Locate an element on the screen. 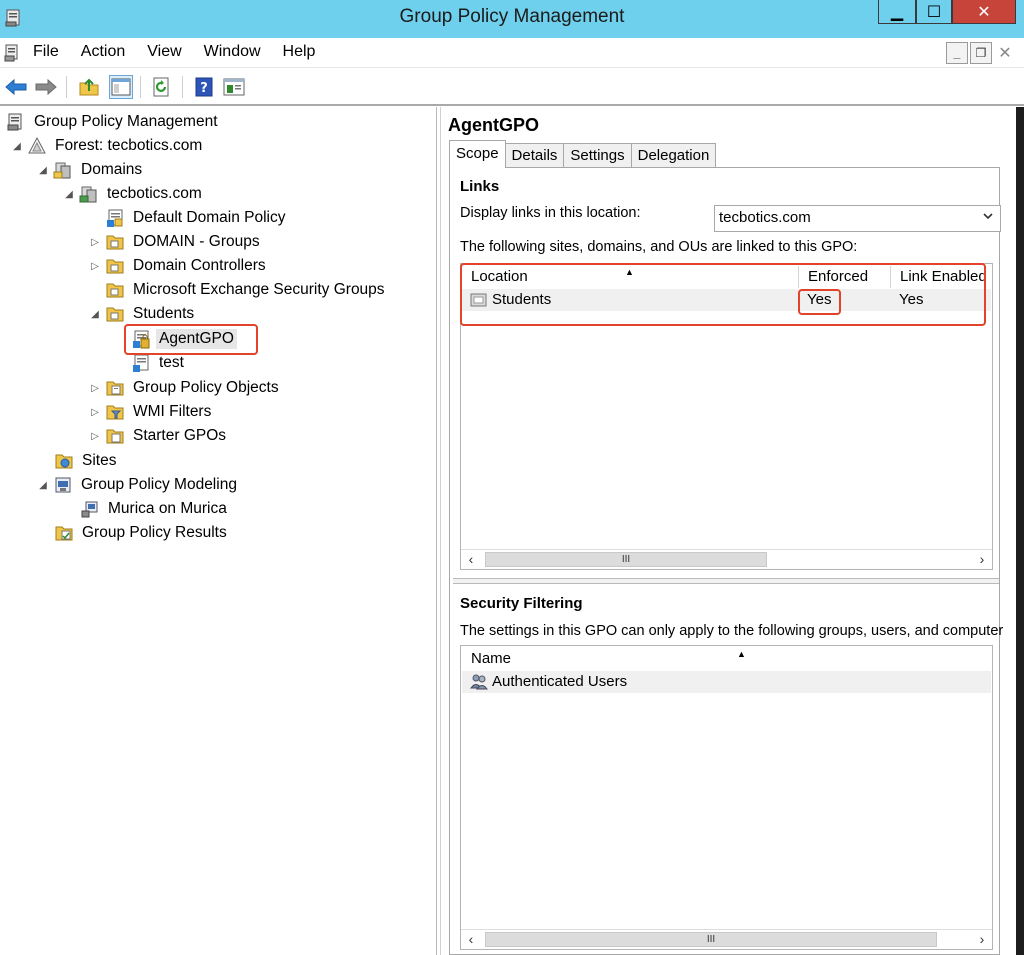 The width and height of the screenshot is (1024, 955). refresh-icon is located at coordinates (162, 87).